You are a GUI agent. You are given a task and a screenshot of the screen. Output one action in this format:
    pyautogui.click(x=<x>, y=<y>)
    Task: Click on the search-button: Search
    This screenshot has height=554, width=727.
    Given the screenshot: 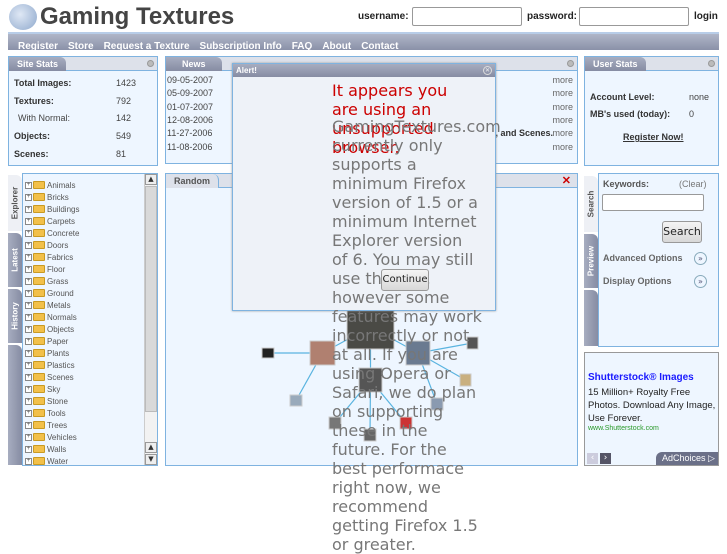 What is the action you would take?
    pyautogui.click(x=682, y=232)
    